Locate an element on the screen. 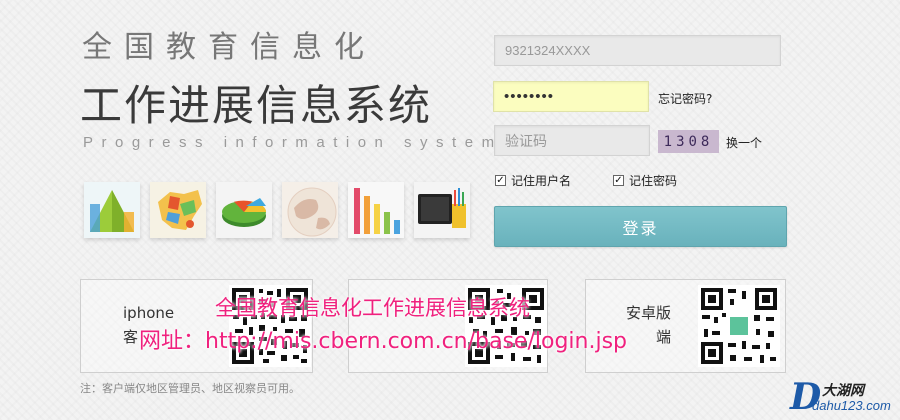 The image size is (900, 420). iphone-label: iphone is located at coordinates (149, 313).